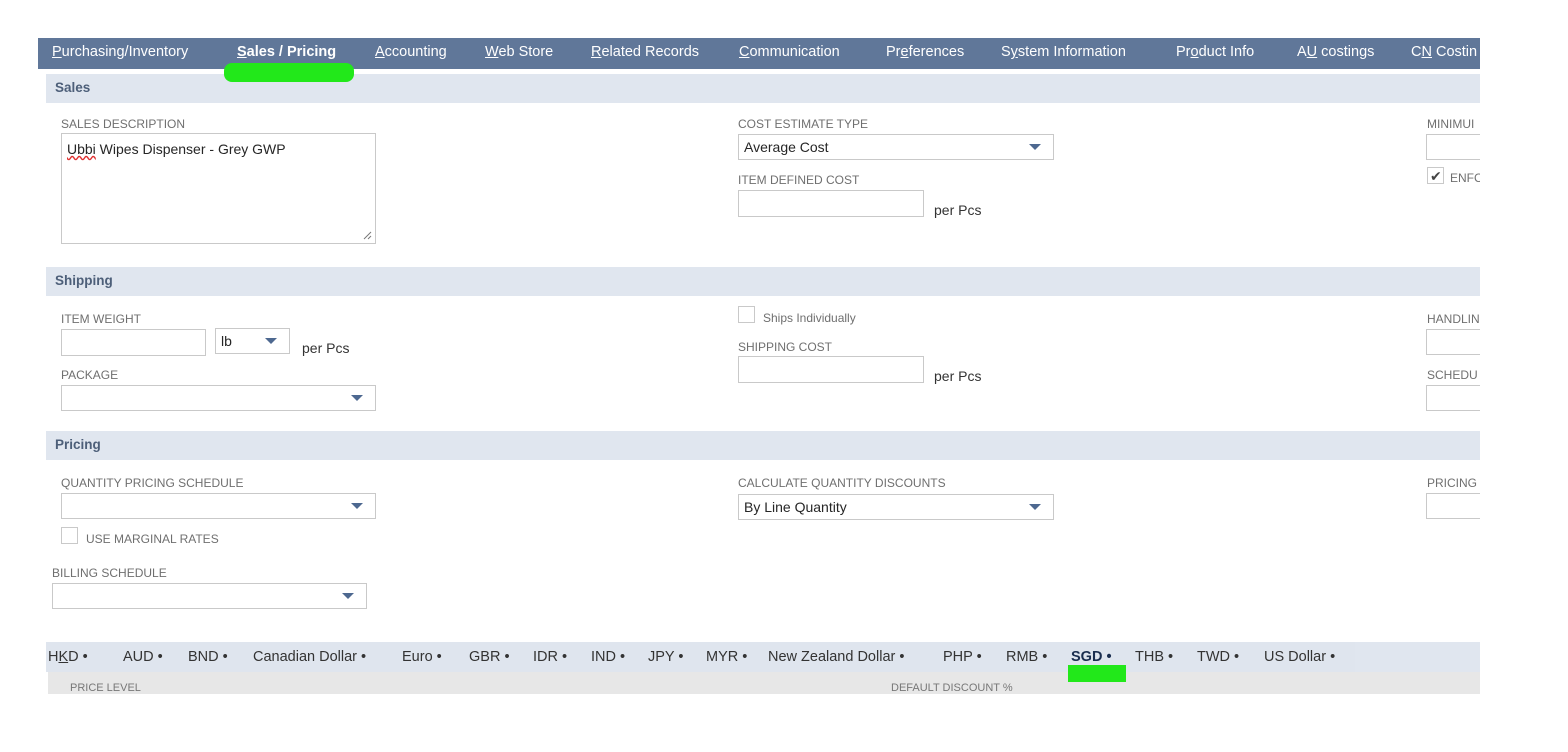  I want to click on currency-label: Euro, so click(417, 657).